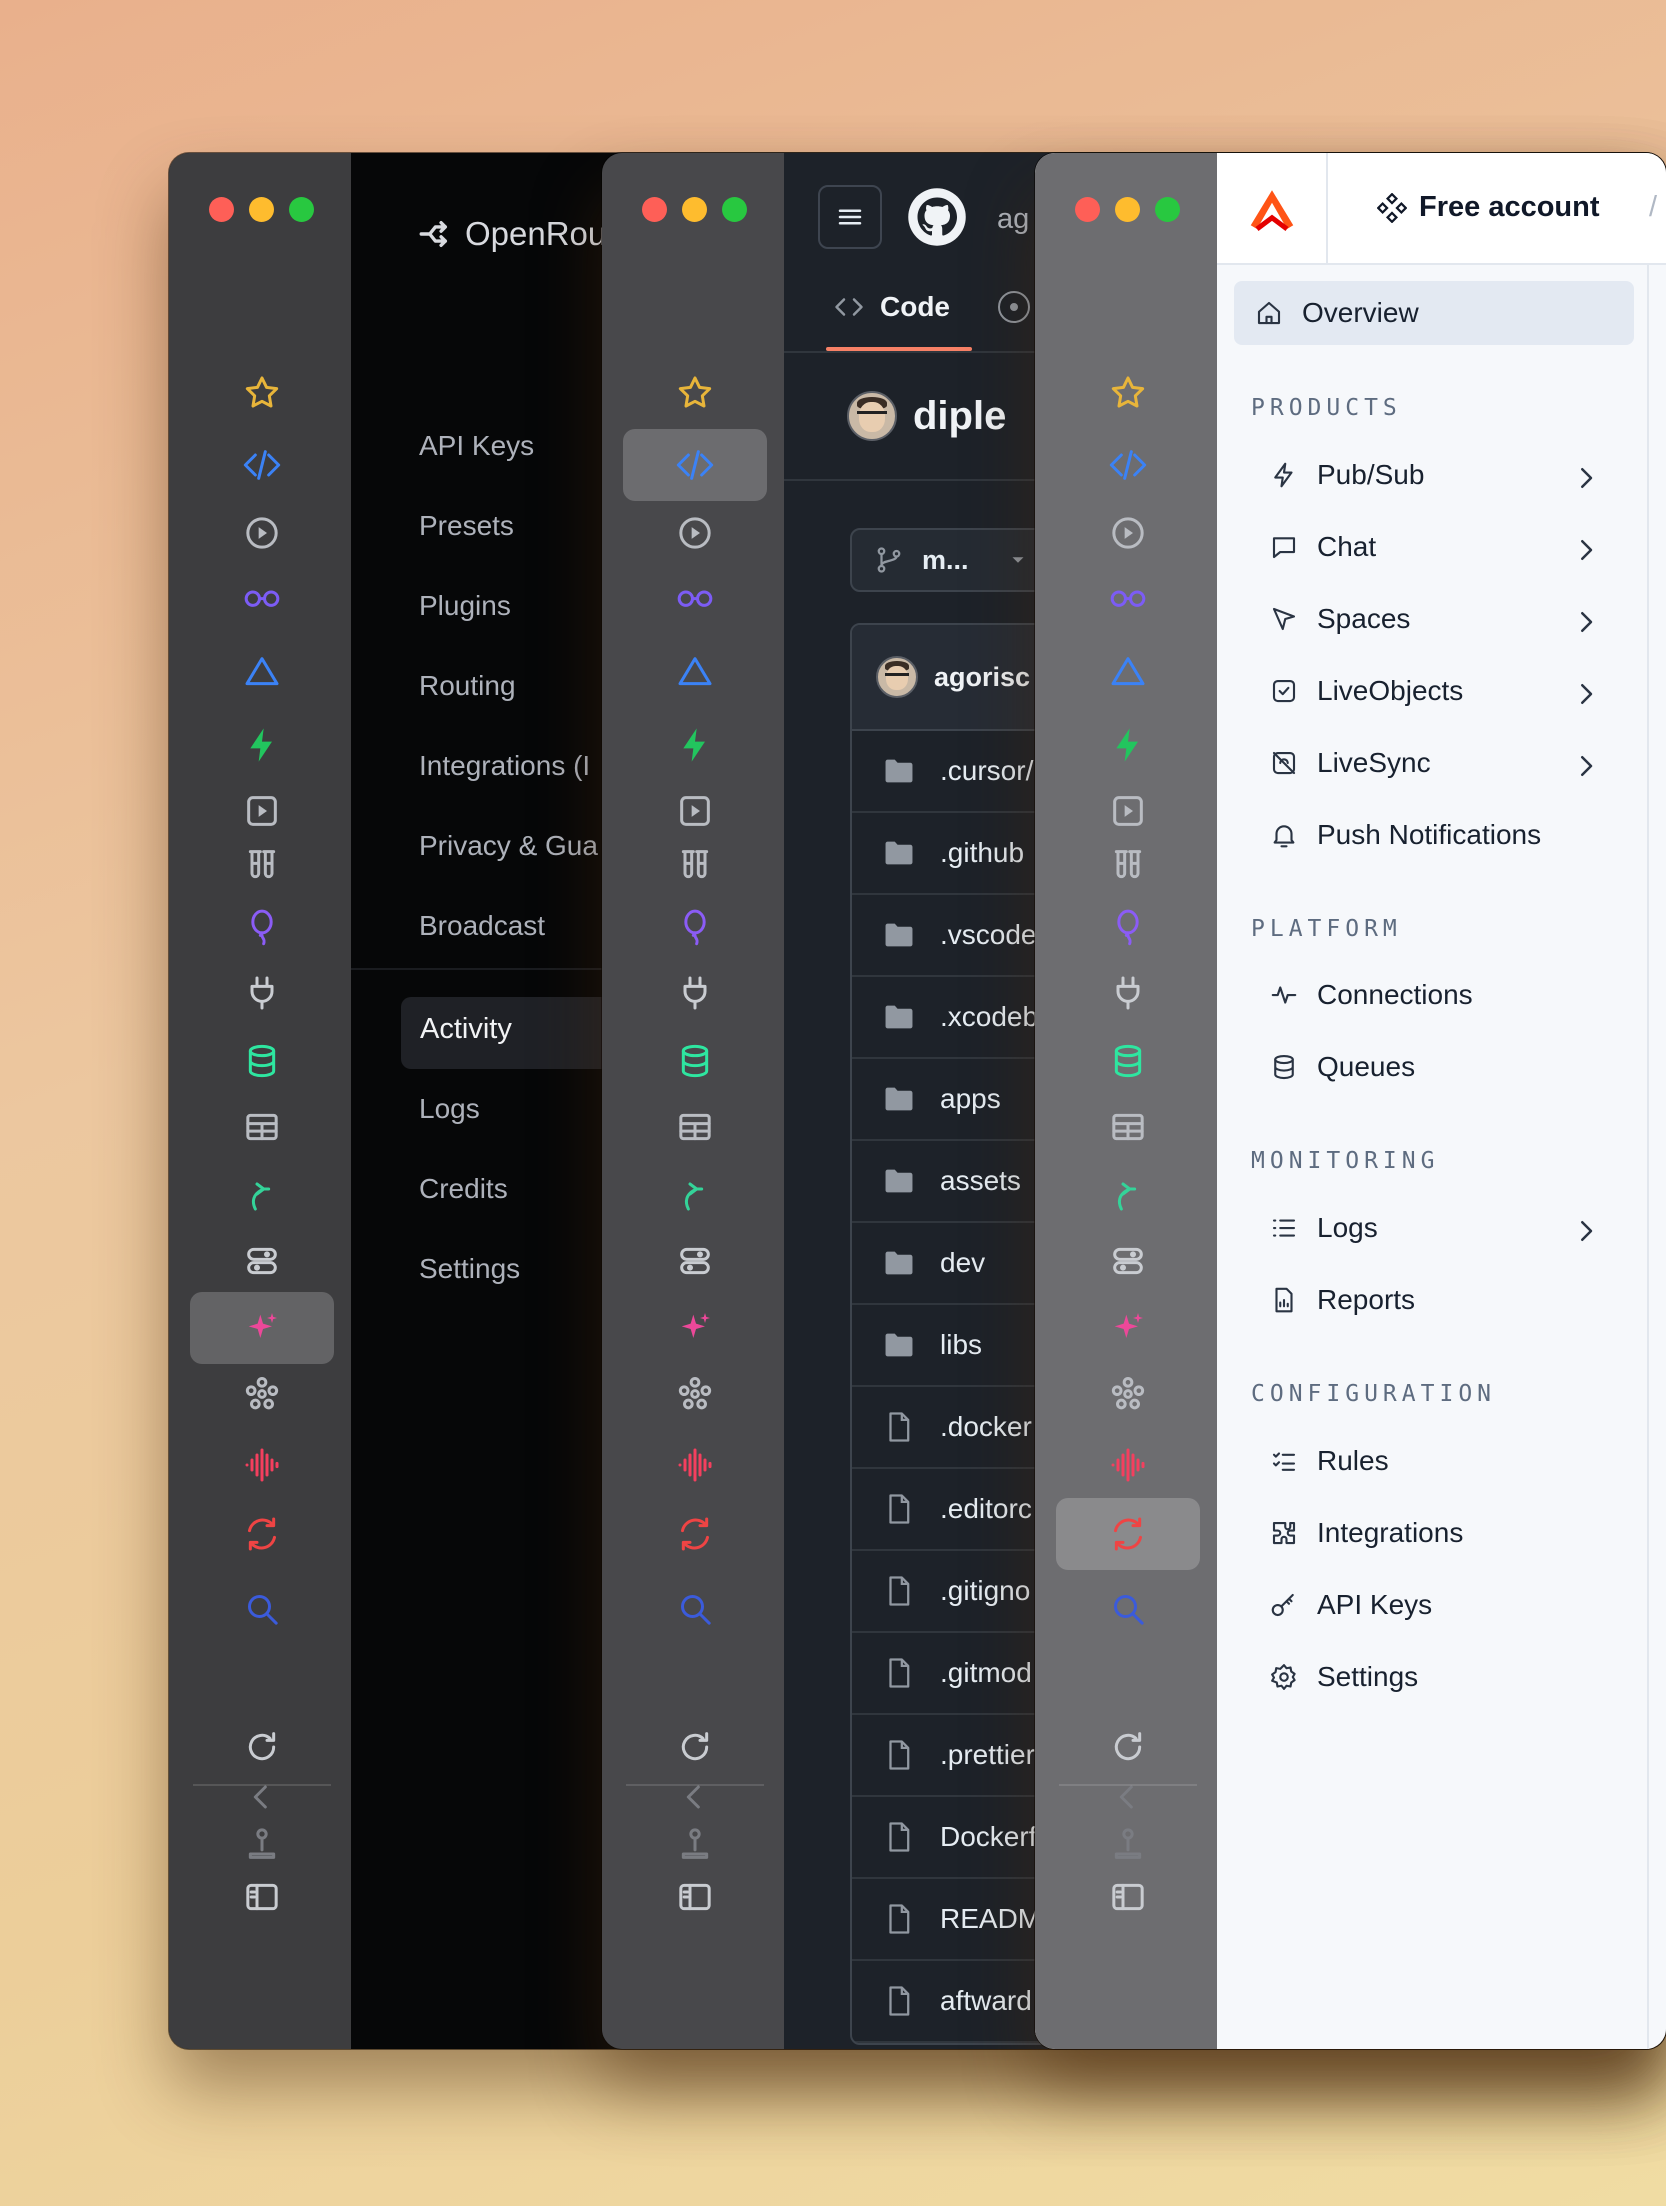 The height and width of the screenshot is (2206, 1666). Describe the element at coordinates (850, 217) in the screenshot. I see `menu-button` at that location.